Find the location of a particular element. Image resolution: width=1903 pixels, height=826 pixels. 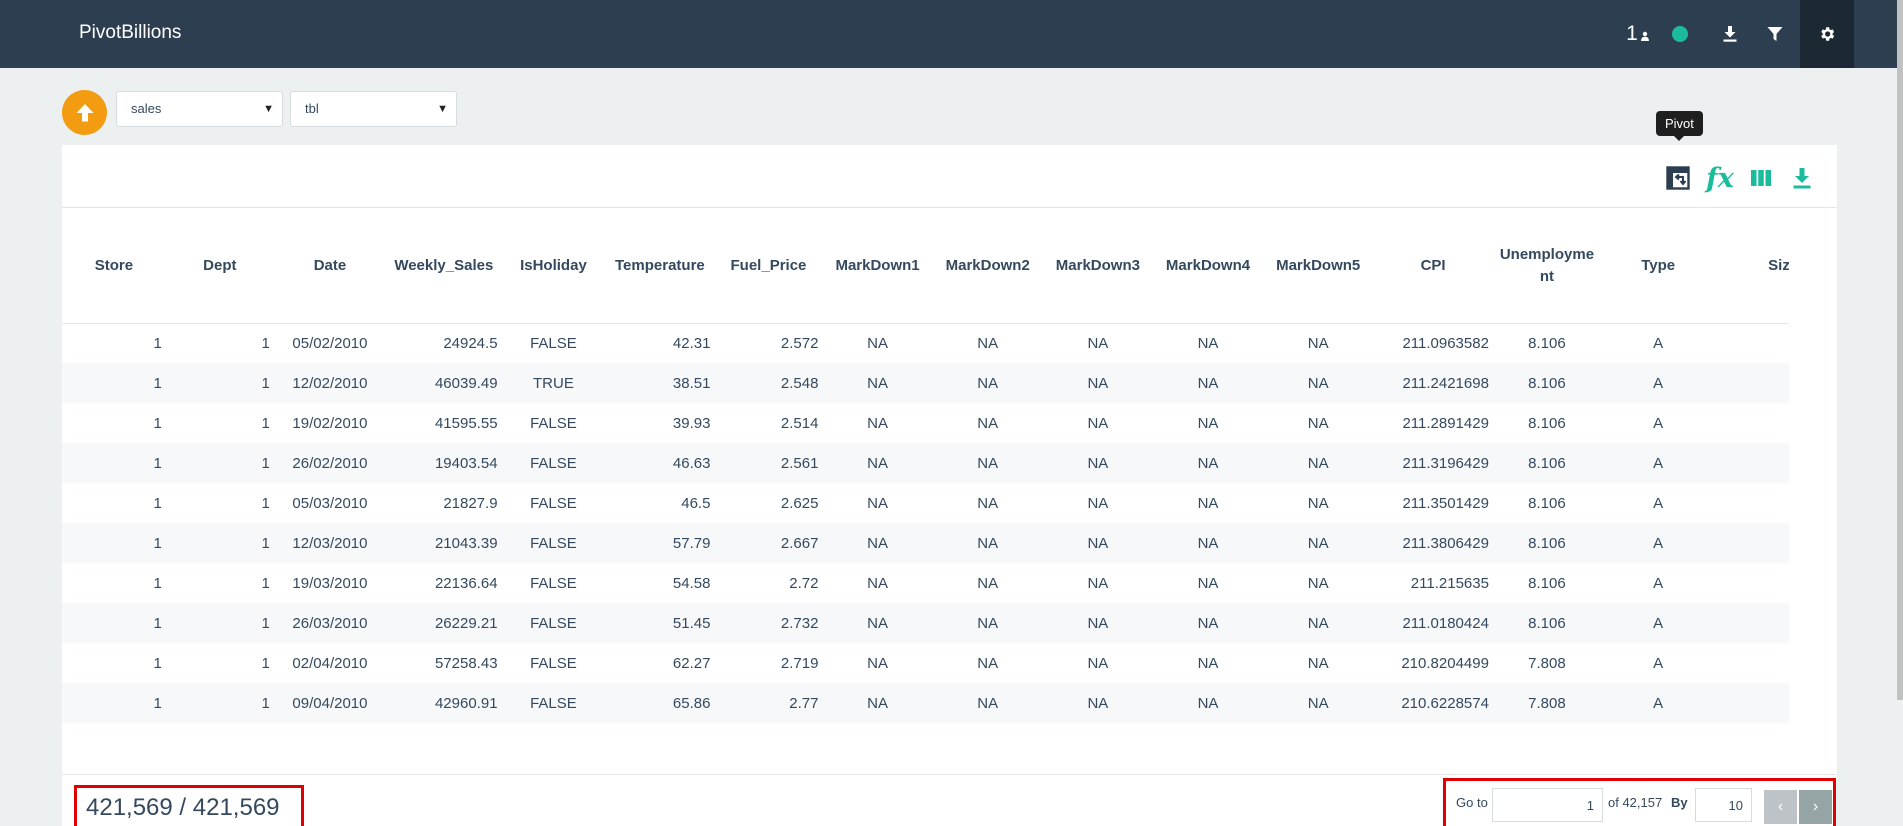

prev-page-button: ‹ is located at coordinates (1780, 807).